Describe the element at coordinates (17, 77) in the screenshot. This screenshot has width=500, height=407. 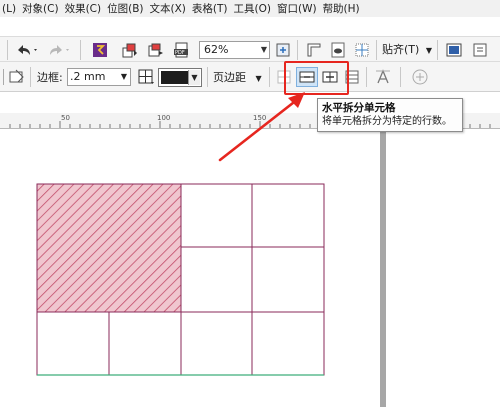
I see `table-options-icon` at that location.